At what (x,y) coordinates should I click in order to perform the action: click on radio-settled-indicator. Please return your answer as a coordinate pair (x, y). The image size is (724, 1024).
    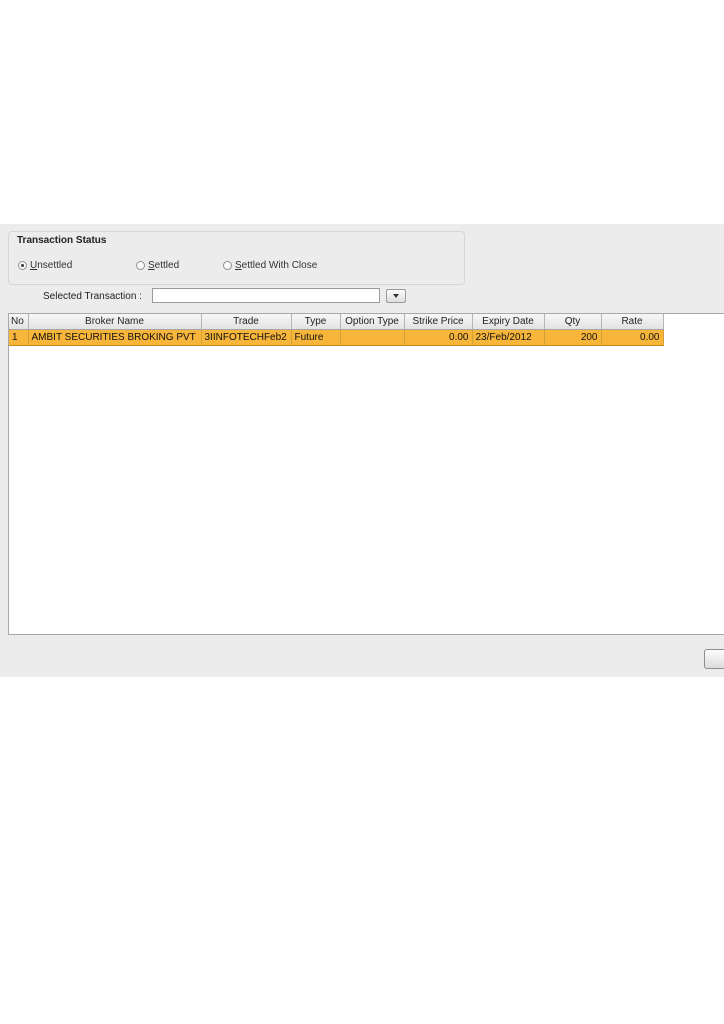
    Looking at the image, I should click on (140, 265).